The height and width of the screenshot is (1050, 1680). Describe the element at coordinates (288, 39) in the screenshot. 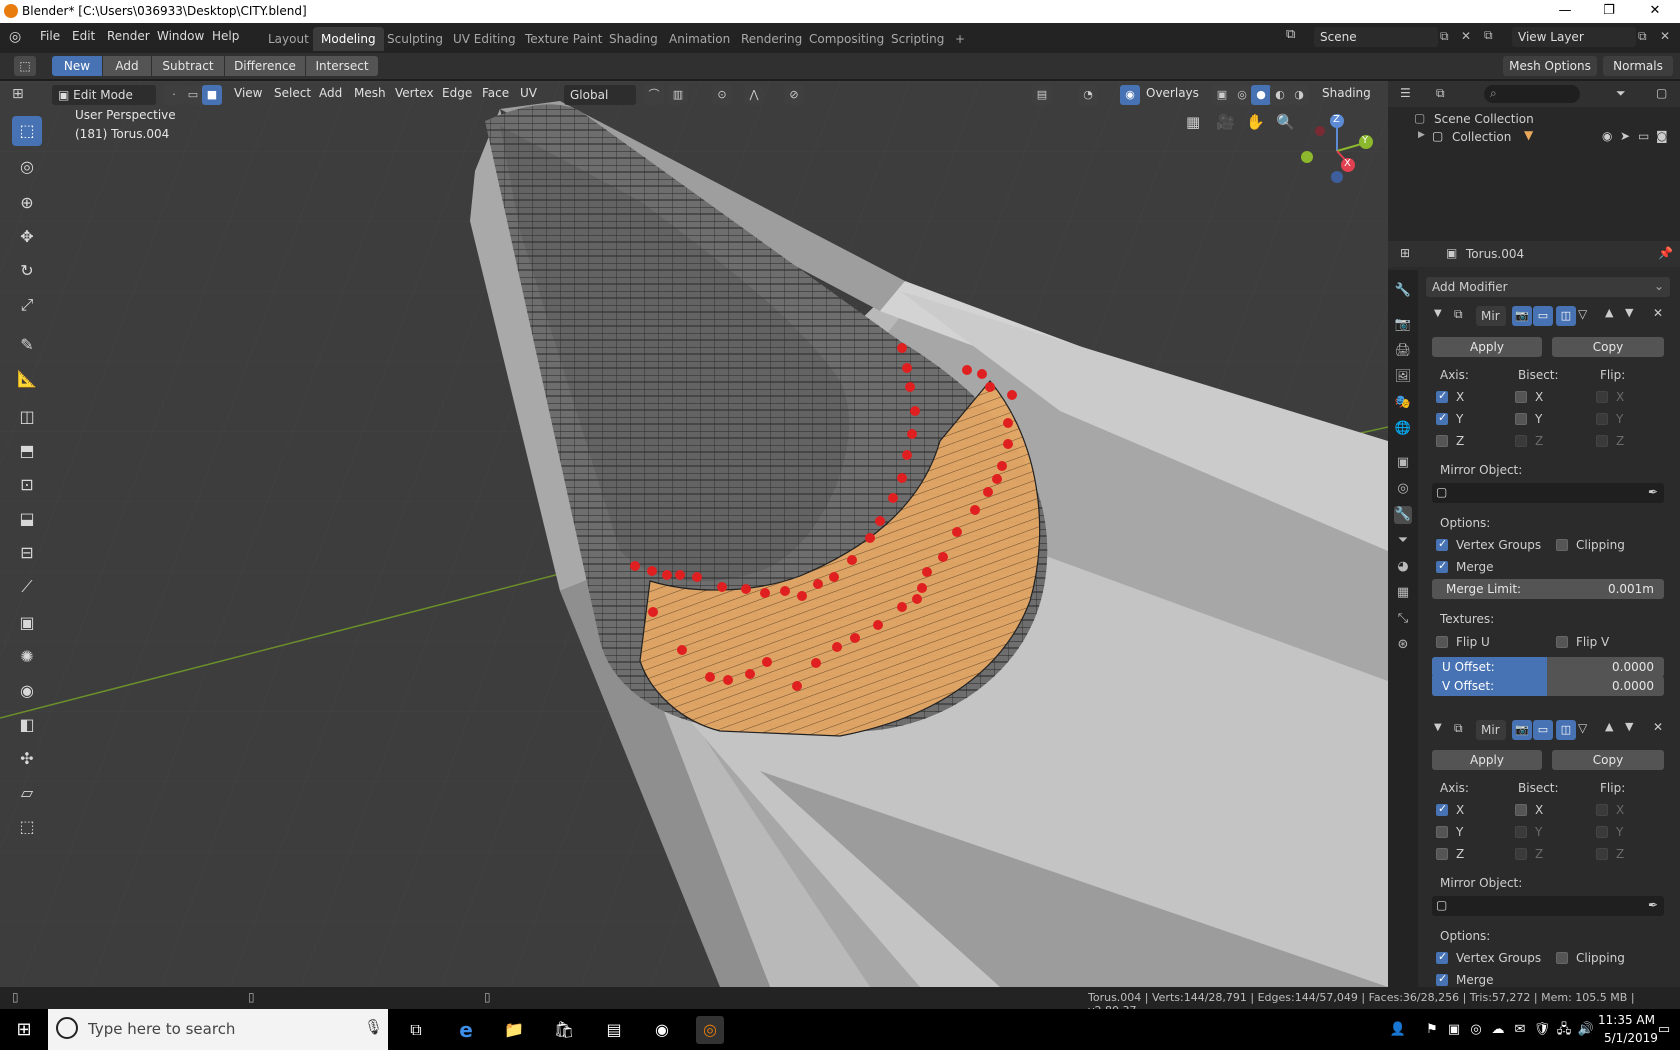

I see `tab-layout: Layout` at that location.